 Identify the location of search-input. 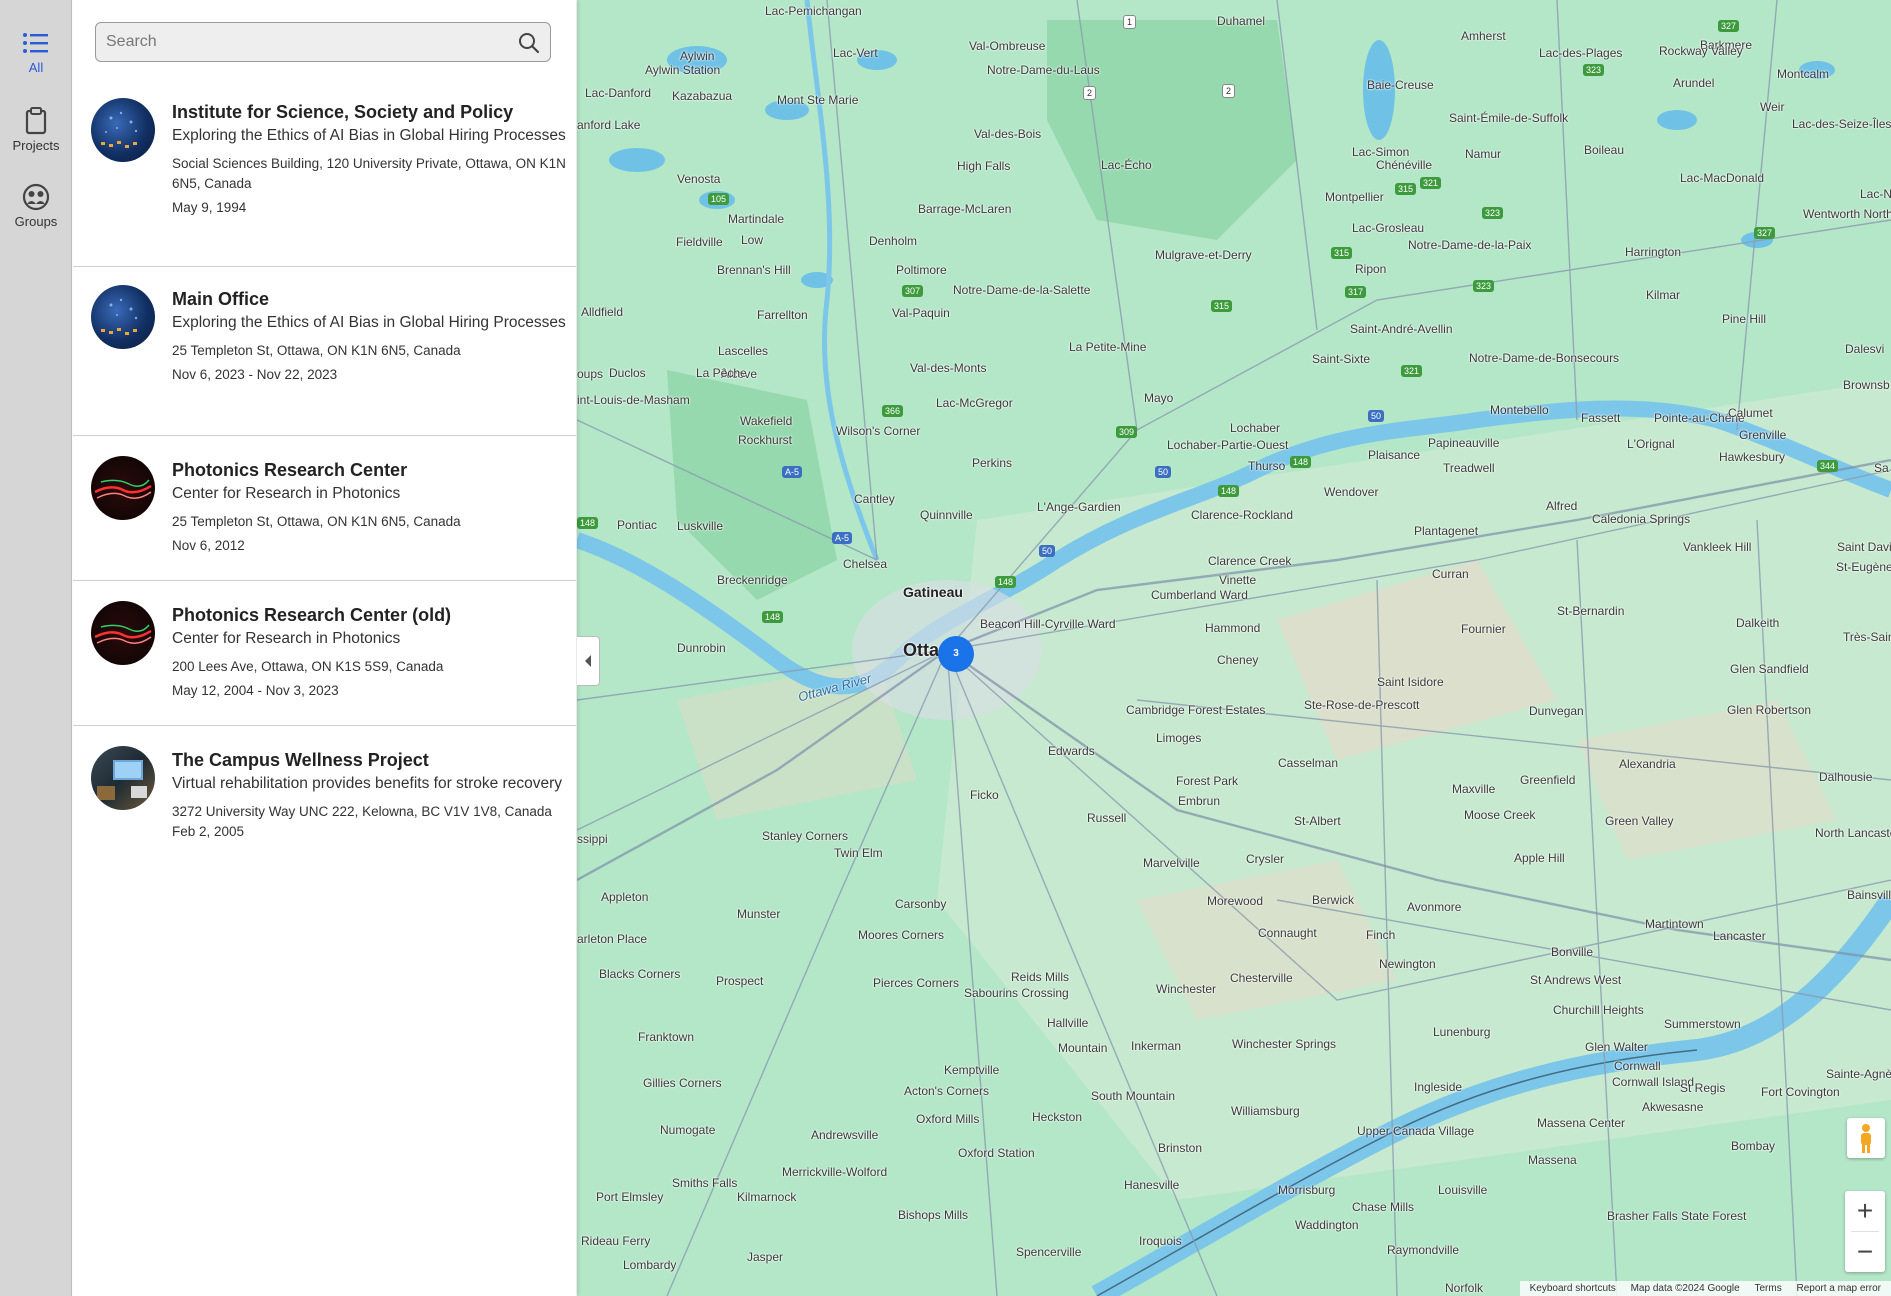
(301, 42).